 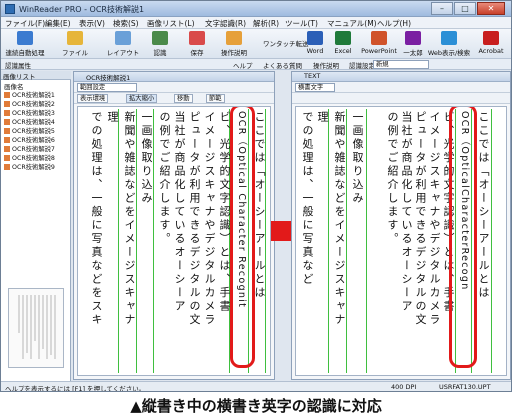 I want to click on recog-setting-select: 新規, so click(x=401, y=64).